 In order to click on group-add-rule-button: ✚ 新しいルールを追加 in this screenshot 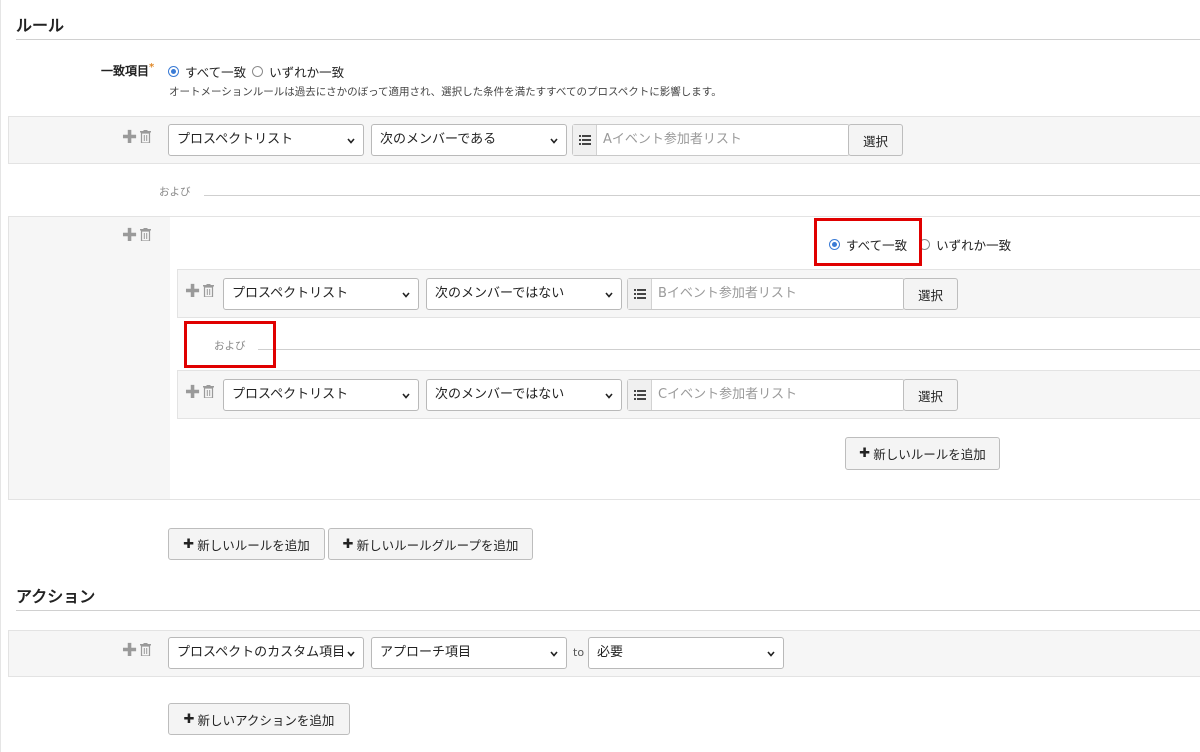, I will do `click(922, 453)`.